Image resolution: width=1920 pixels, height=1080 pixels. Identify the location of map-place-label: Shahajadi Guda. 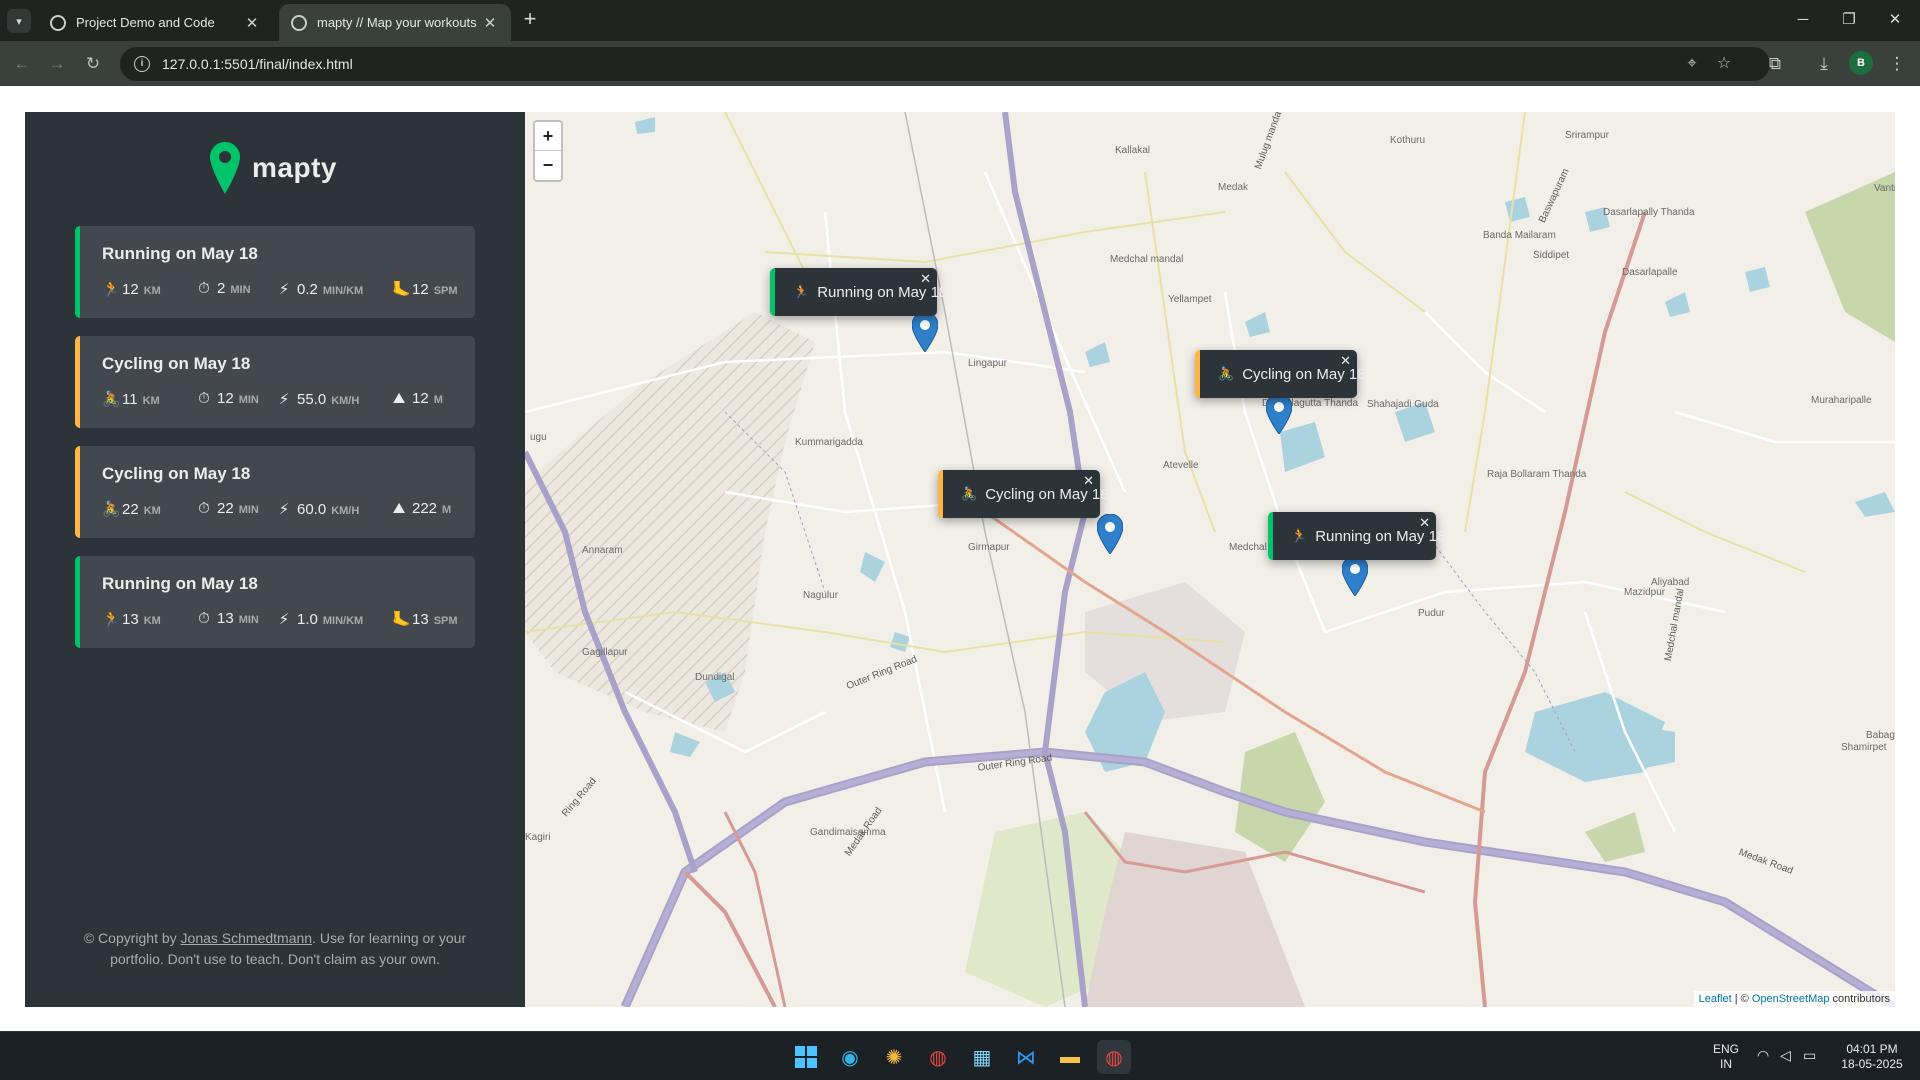
(1403, 404).